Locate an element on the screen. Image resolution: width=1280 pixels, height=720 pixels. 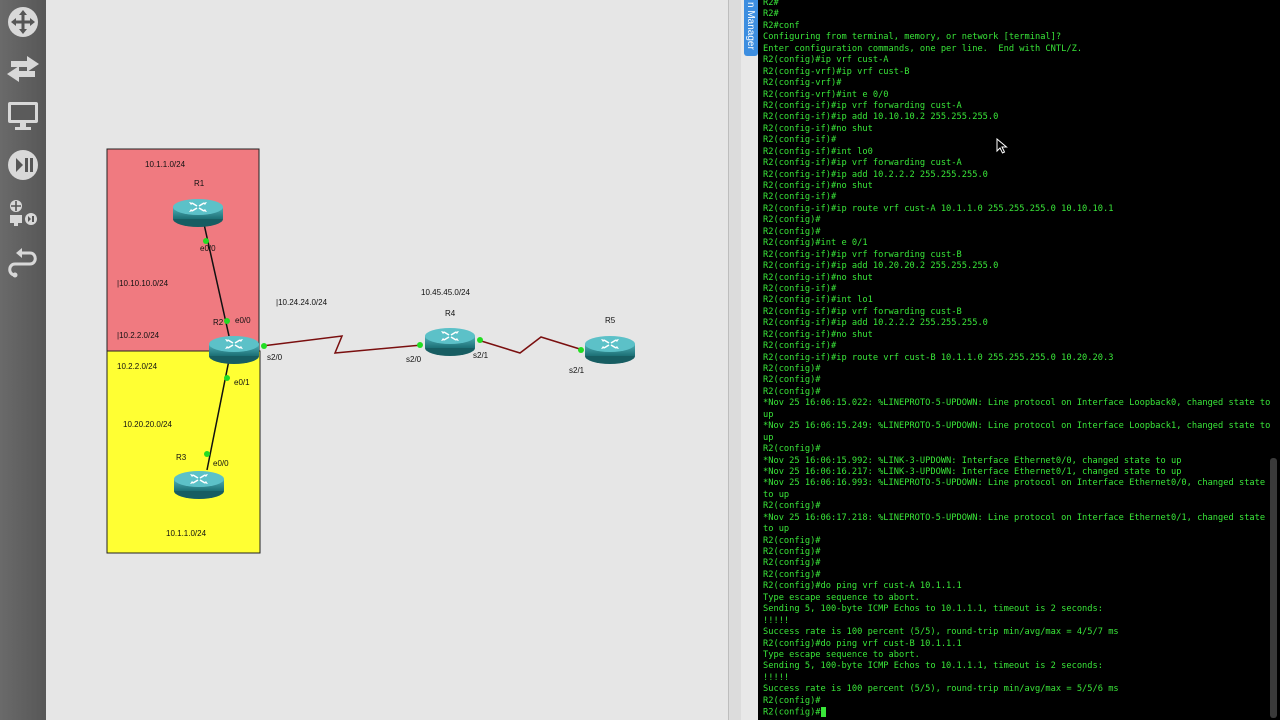
subnet-label: |10.24.24.0/24 is located at coordinates (302, 302).